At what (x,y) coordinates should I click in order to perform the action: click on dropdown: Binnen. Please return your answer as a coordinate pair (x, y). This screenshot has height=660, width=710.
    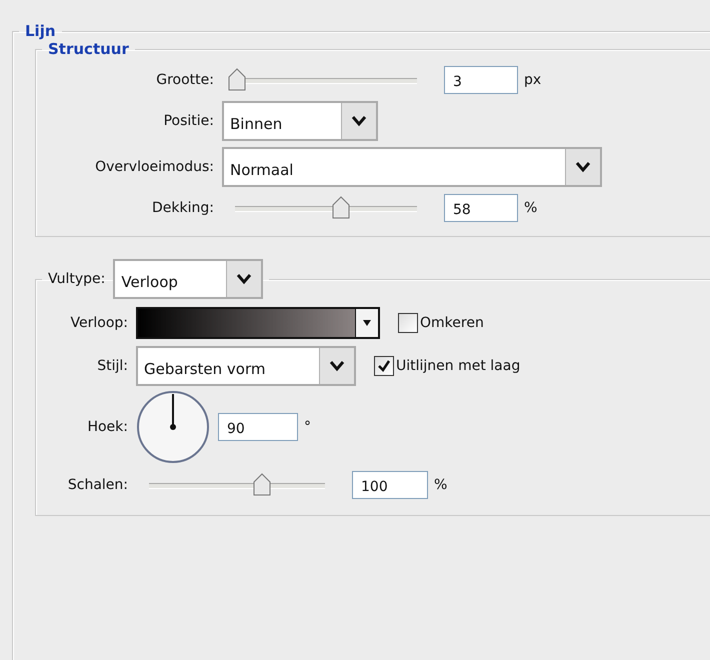
    Looking at the image, I should click on (300, 121).